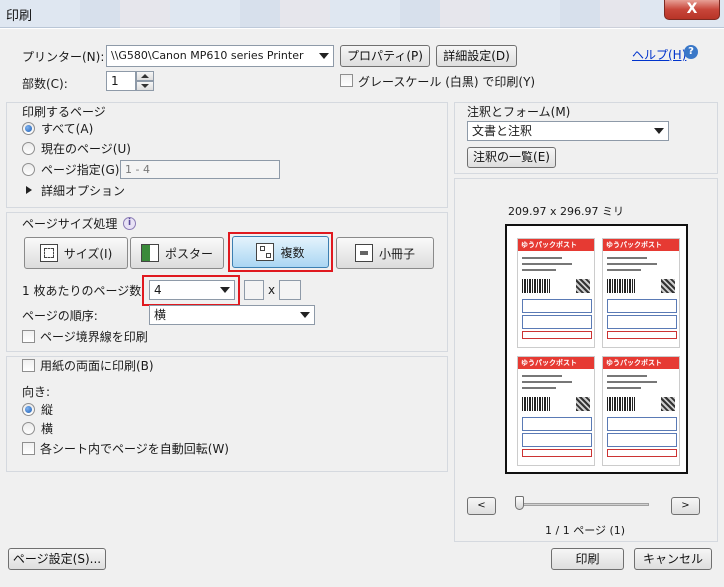 This screenshot has height=587, width=724. I want to click on all-pages-label: すべて(A), so click(67, 129).